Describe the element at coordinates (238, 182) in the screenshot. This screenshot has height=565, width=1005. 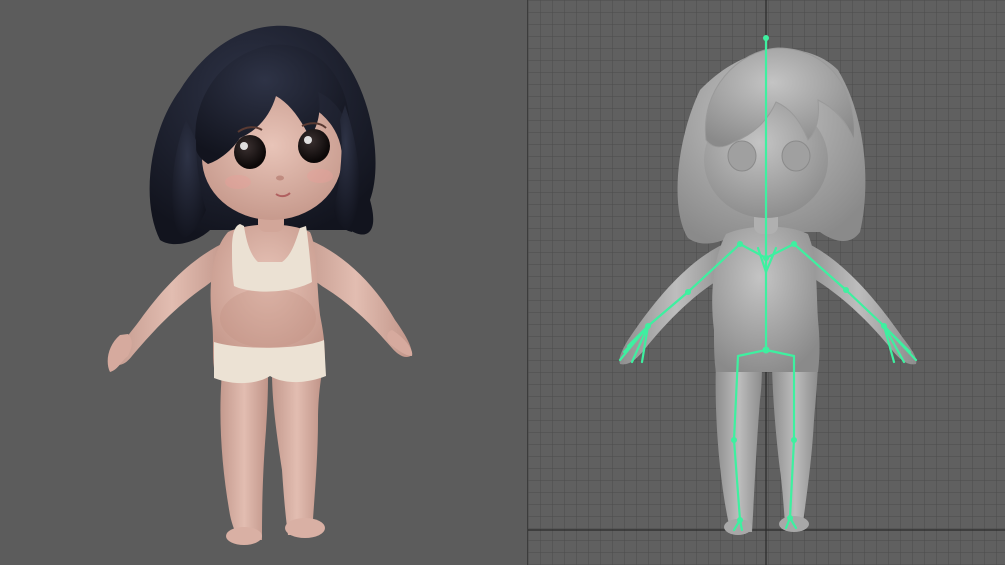
I see `cheek-left` at that location.